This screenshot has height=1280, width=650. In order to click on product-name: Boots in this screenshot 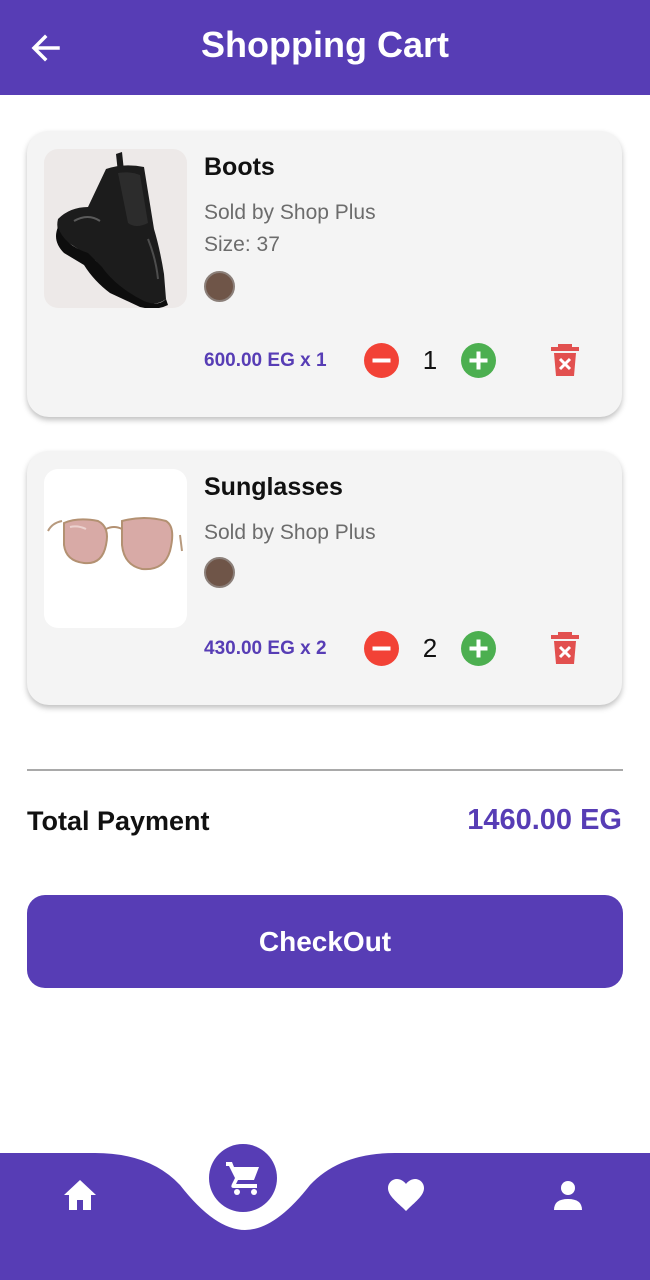, I will do `click(239, 167)`.